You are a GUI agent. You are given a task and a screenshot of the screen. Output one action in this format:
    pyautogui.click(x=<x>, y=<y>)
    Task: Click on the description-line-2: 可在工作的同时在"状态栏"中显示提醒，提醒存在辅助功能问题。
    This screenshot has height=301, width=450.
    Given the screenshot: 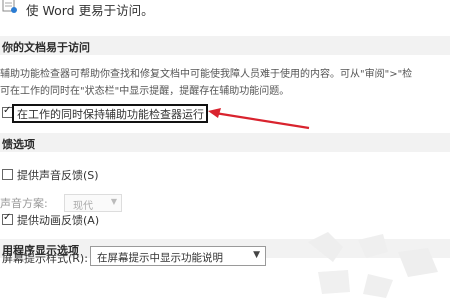 What is the action you would take?
    pyautogui.click(x=145, y=91)
    